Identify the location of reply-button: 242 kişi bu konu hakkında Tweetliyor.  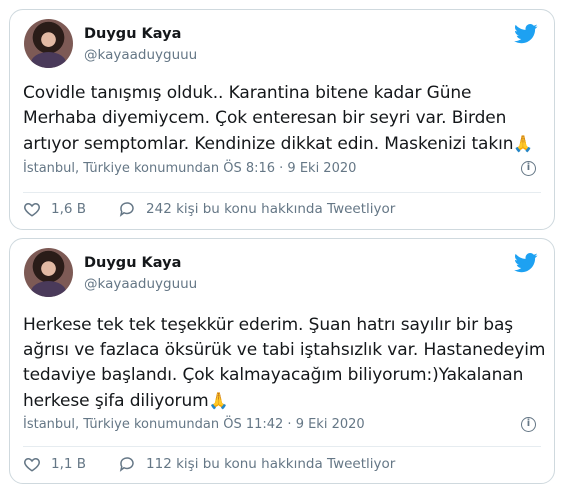
(256, 209).